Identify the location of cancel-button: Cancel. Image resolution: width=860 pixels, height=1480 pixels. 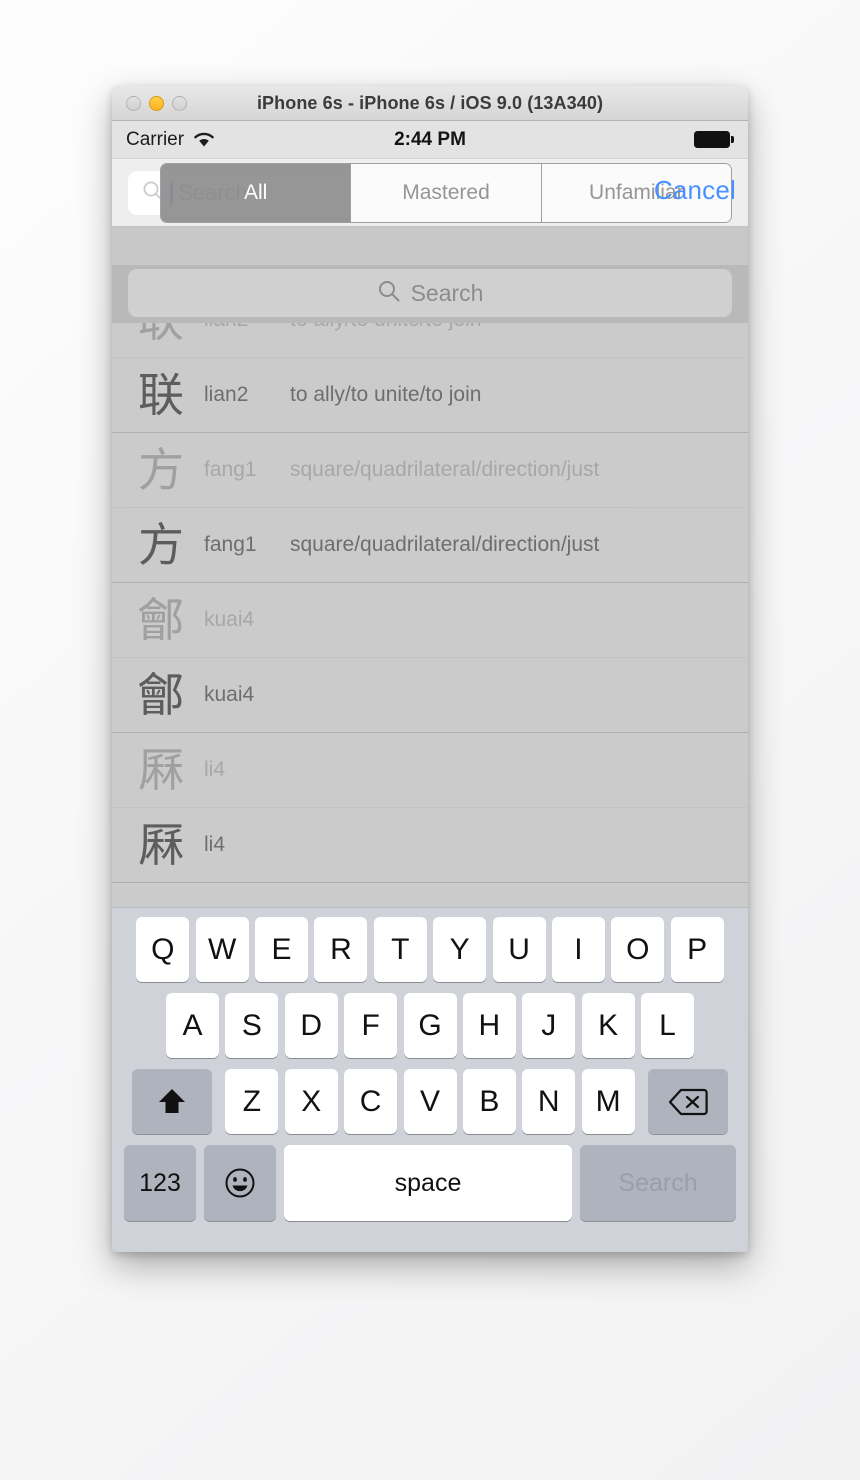
(695, 190).